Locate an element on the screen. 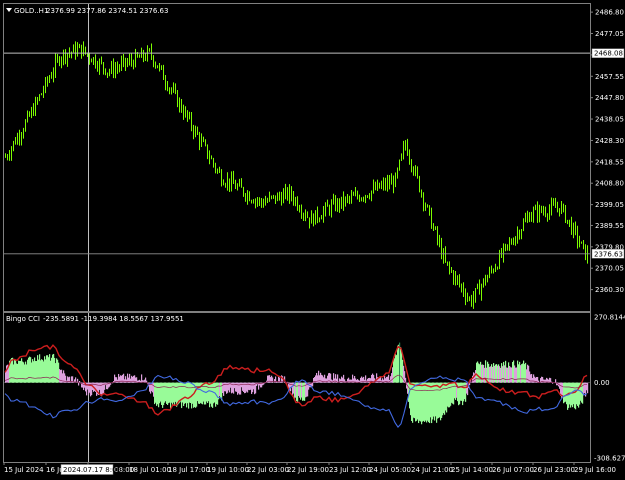 The image size is (625, 480). price-tick-label: 2360.30 is located at coordinates (609, 290).